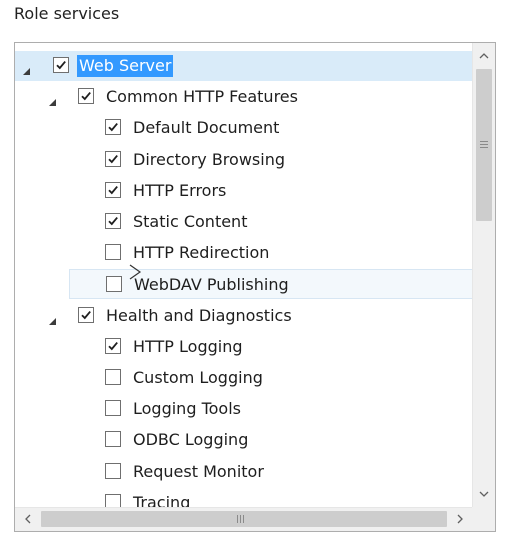 Image resolution: width=514 pixels, height=554 pixels. What do you see at coordinates (162, 499) in the screenshot?
I see `tree-item-label: Tracing` at bounding box center [162, 499].